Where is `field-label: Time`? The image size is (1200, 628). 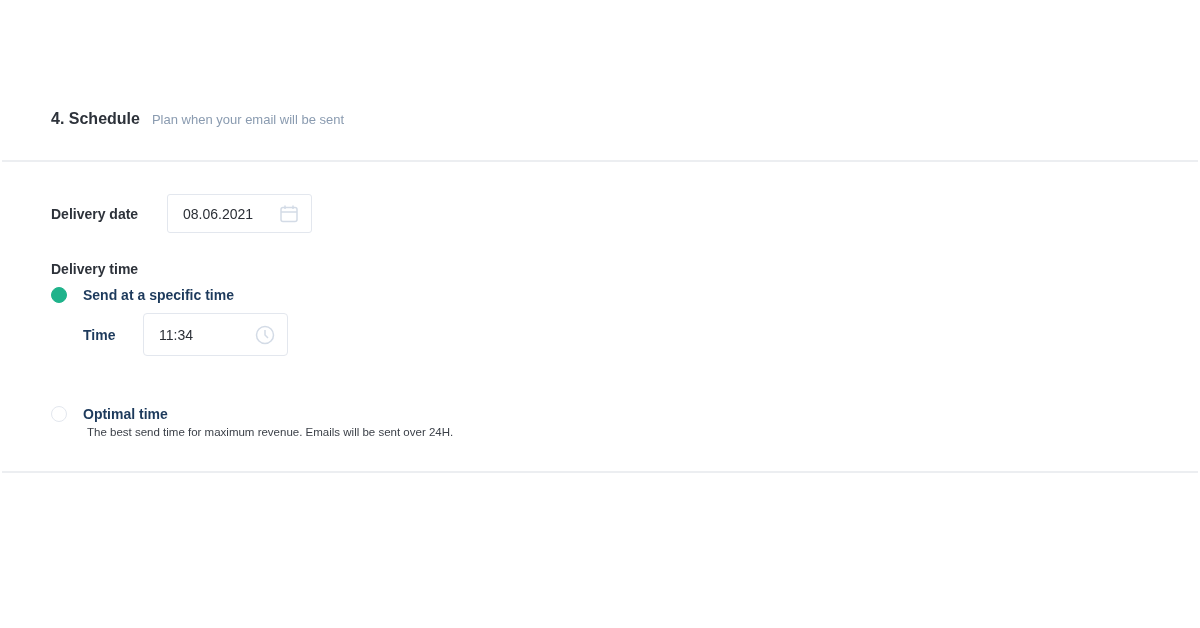
field-label: Time is located at coordinates (100, 334).